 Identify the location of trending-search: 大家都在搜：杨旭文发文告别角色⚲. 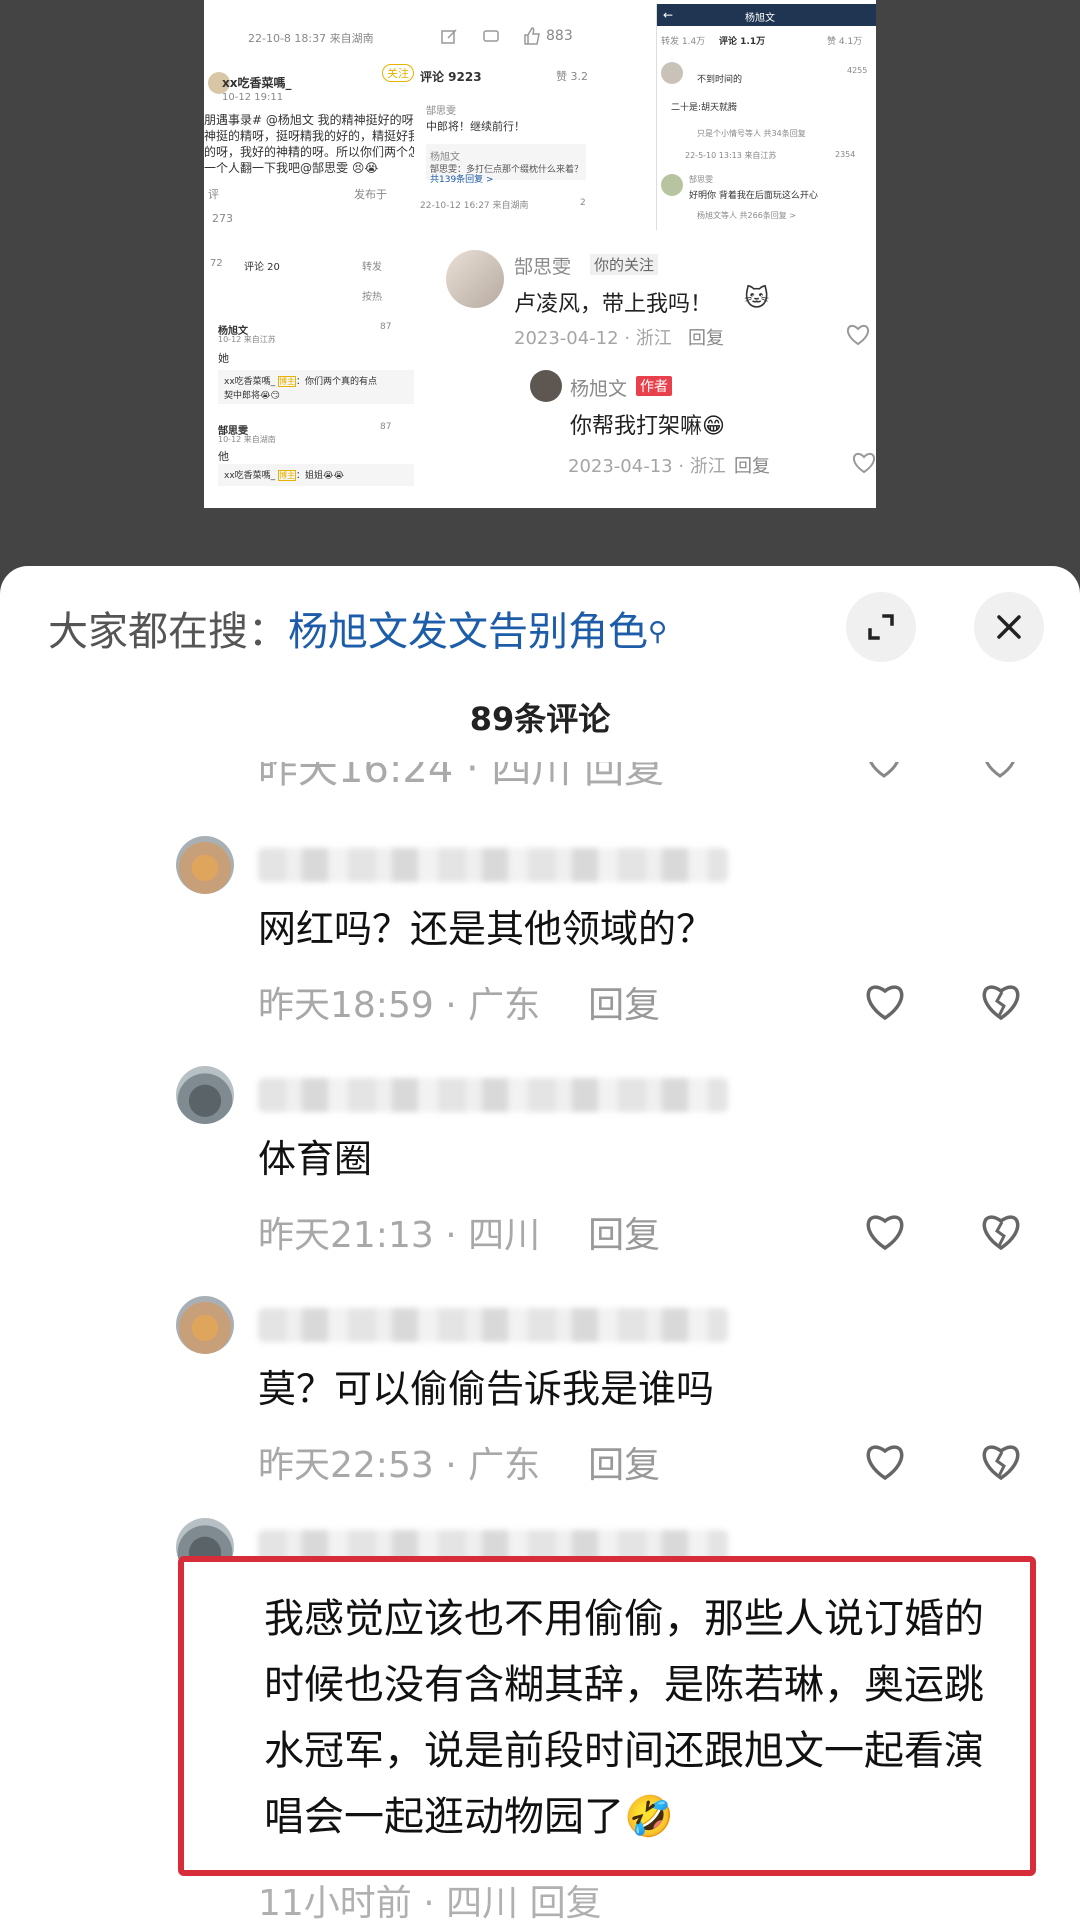
(357, 632).